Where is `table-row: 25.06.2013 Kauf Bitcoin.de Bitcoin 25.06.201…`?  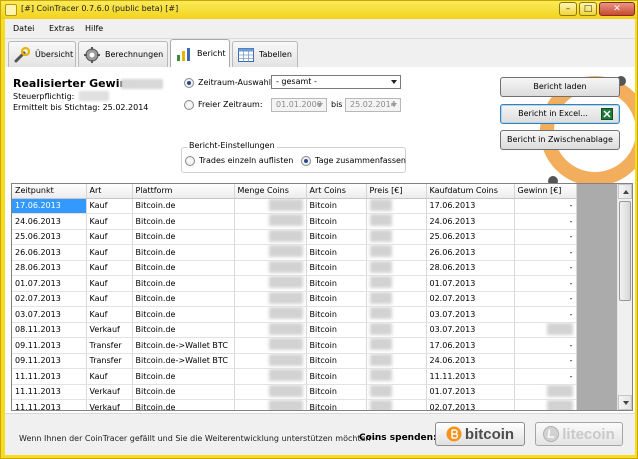
table-row: 25.06.2013 Kauf Bitcoin.de Bitcoin 25.06.201… is located at coordinates (294, 237).